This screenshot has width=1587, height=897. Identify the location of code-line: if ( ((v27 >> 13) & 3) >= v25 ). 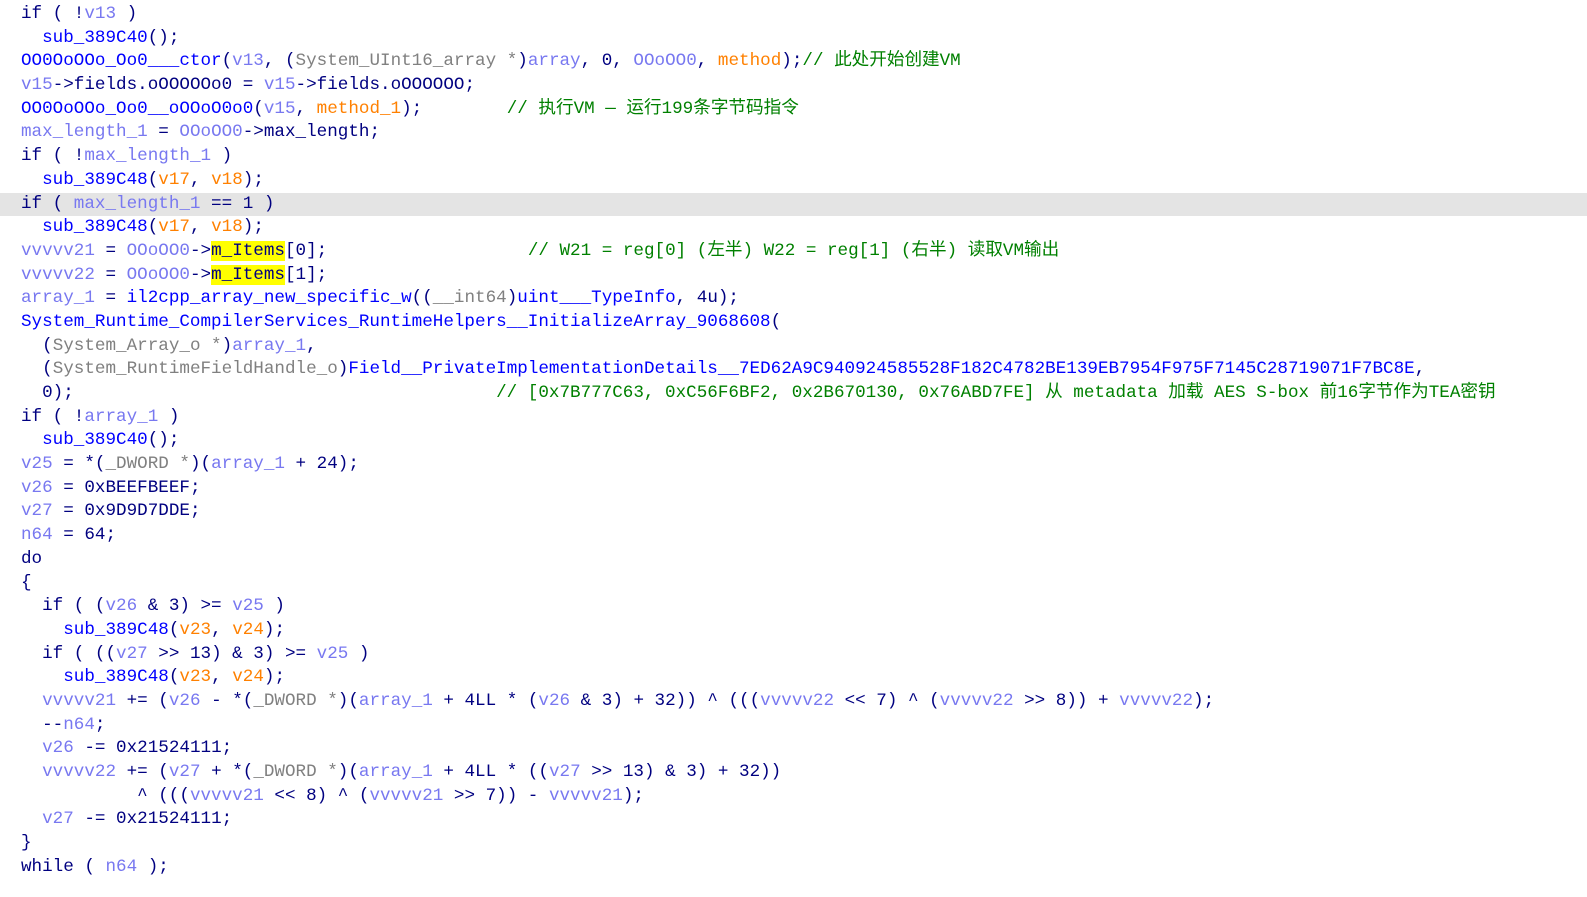
(793, 655).